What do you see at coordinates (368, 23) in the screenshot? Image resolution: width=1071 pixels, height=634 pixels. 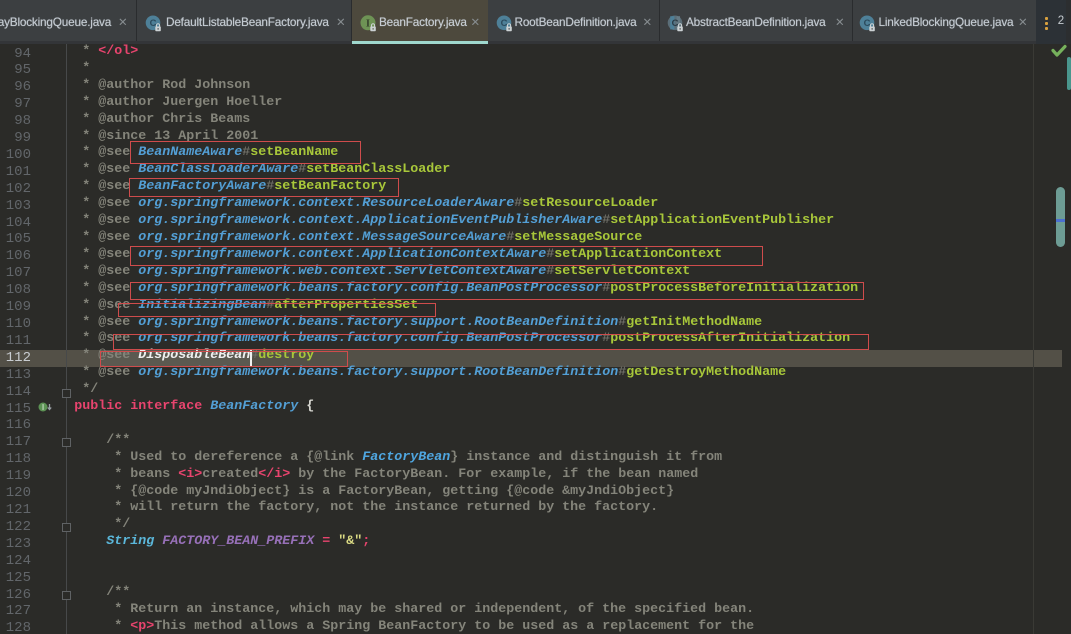 I see `svg-text: I` at bounding box center [368, 23].